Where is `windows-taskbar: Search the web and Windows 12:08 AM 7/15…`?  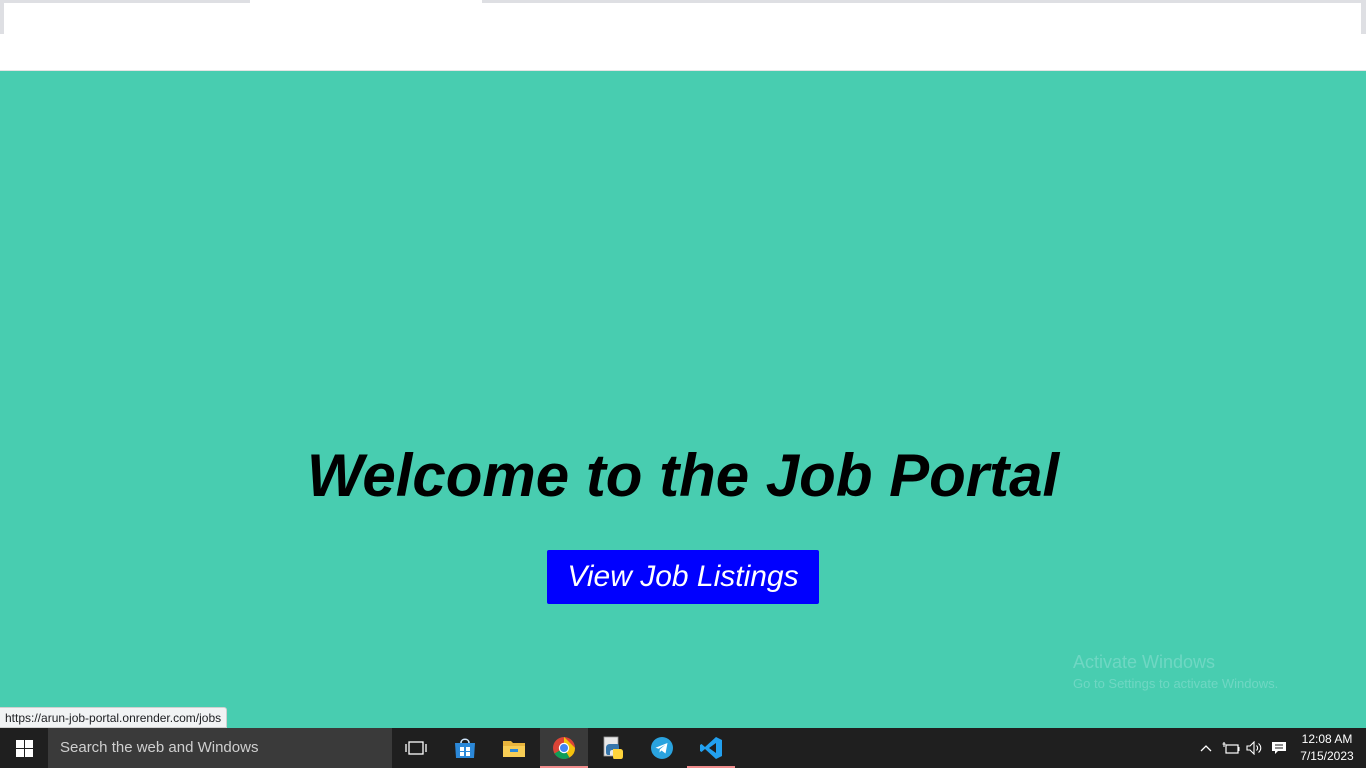 windows-taskbar: Search the web and Windows 12:08 AM 7/15… is located at coordinates (683, 748).